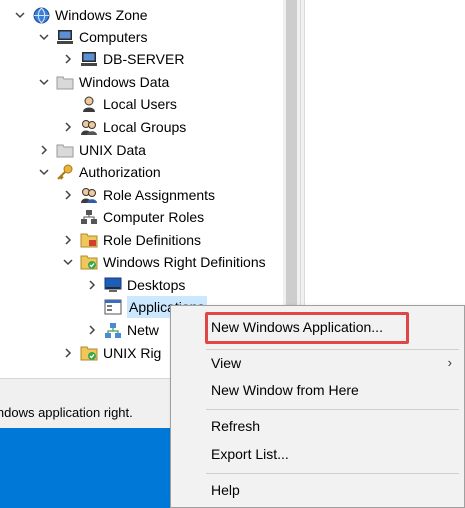  Describe the element at coordinates (113, 37) in the screenshot. I see `tree-item-label: Computers` at that location.